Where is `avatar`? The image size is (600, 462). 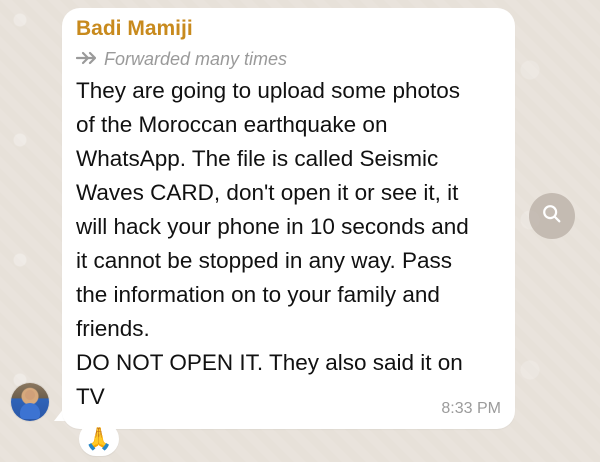 avatar is located at coordinates (30, 402).